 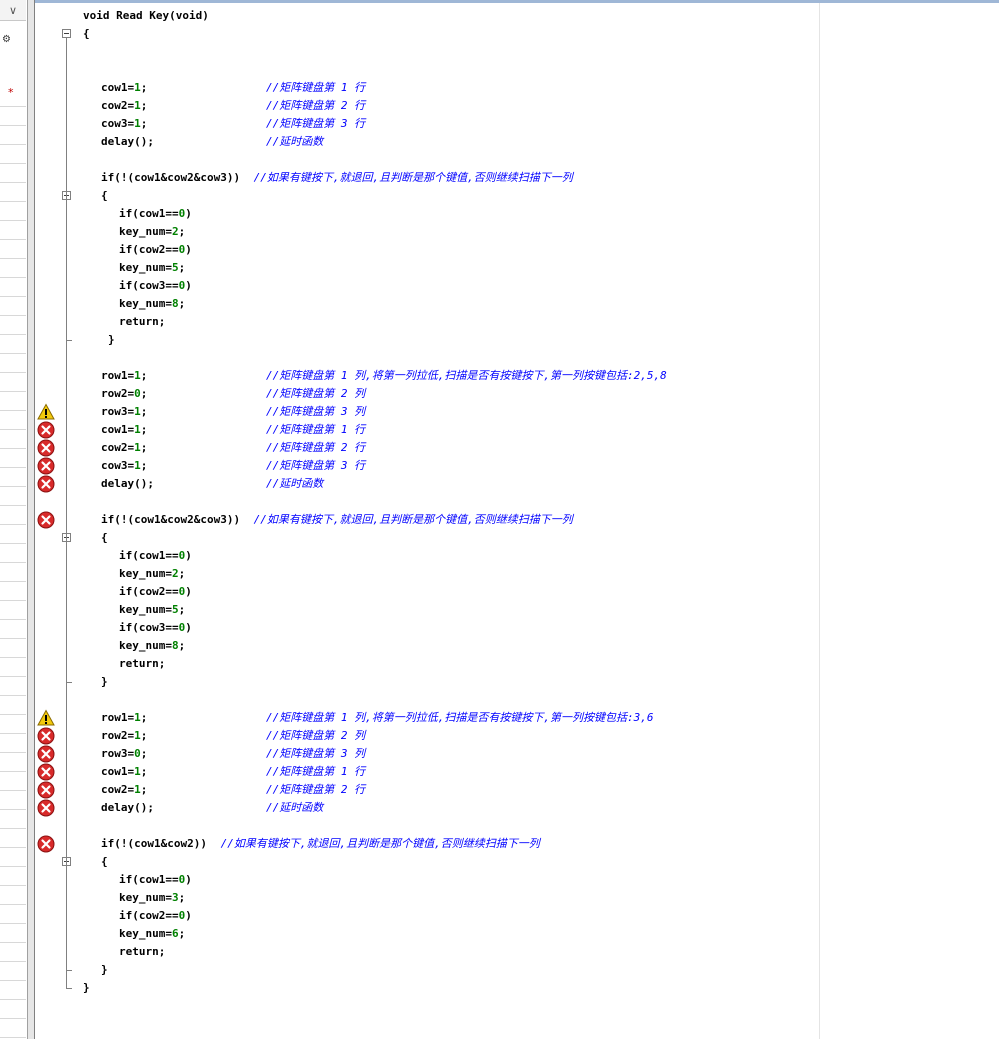 What do you see at coordinates (11, 41) in the screenshot?
I see `file-settings-icon: ⚙` at bounding box center [11, 41].